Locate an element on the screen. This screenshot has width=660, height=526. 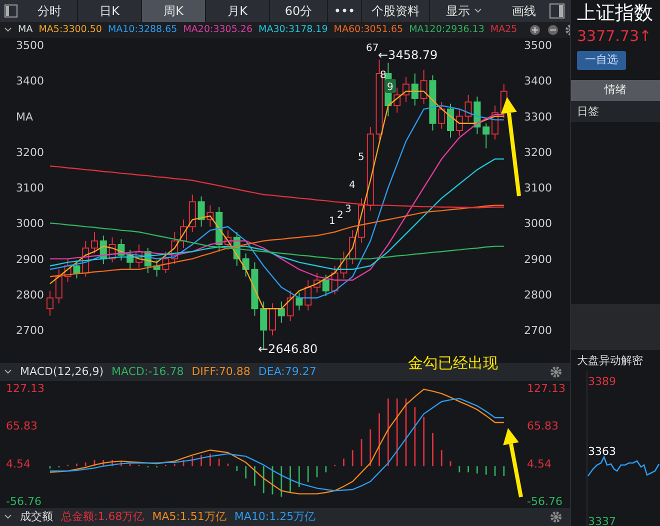
axis-label: 127.13 is located at coordinates (546, 389).